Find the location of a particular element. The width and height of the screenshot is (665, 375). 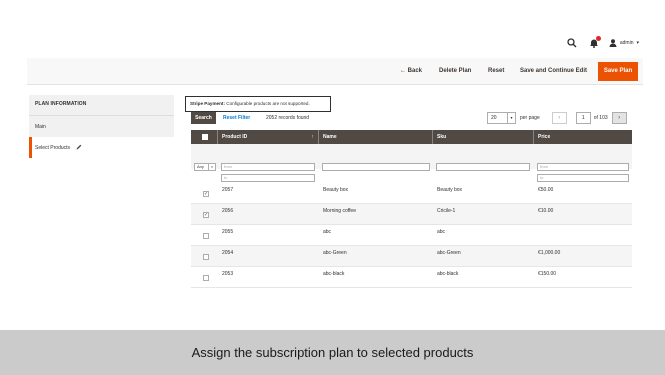

delete-plan-button: Delete Plan is located at coordinates (455, 71).